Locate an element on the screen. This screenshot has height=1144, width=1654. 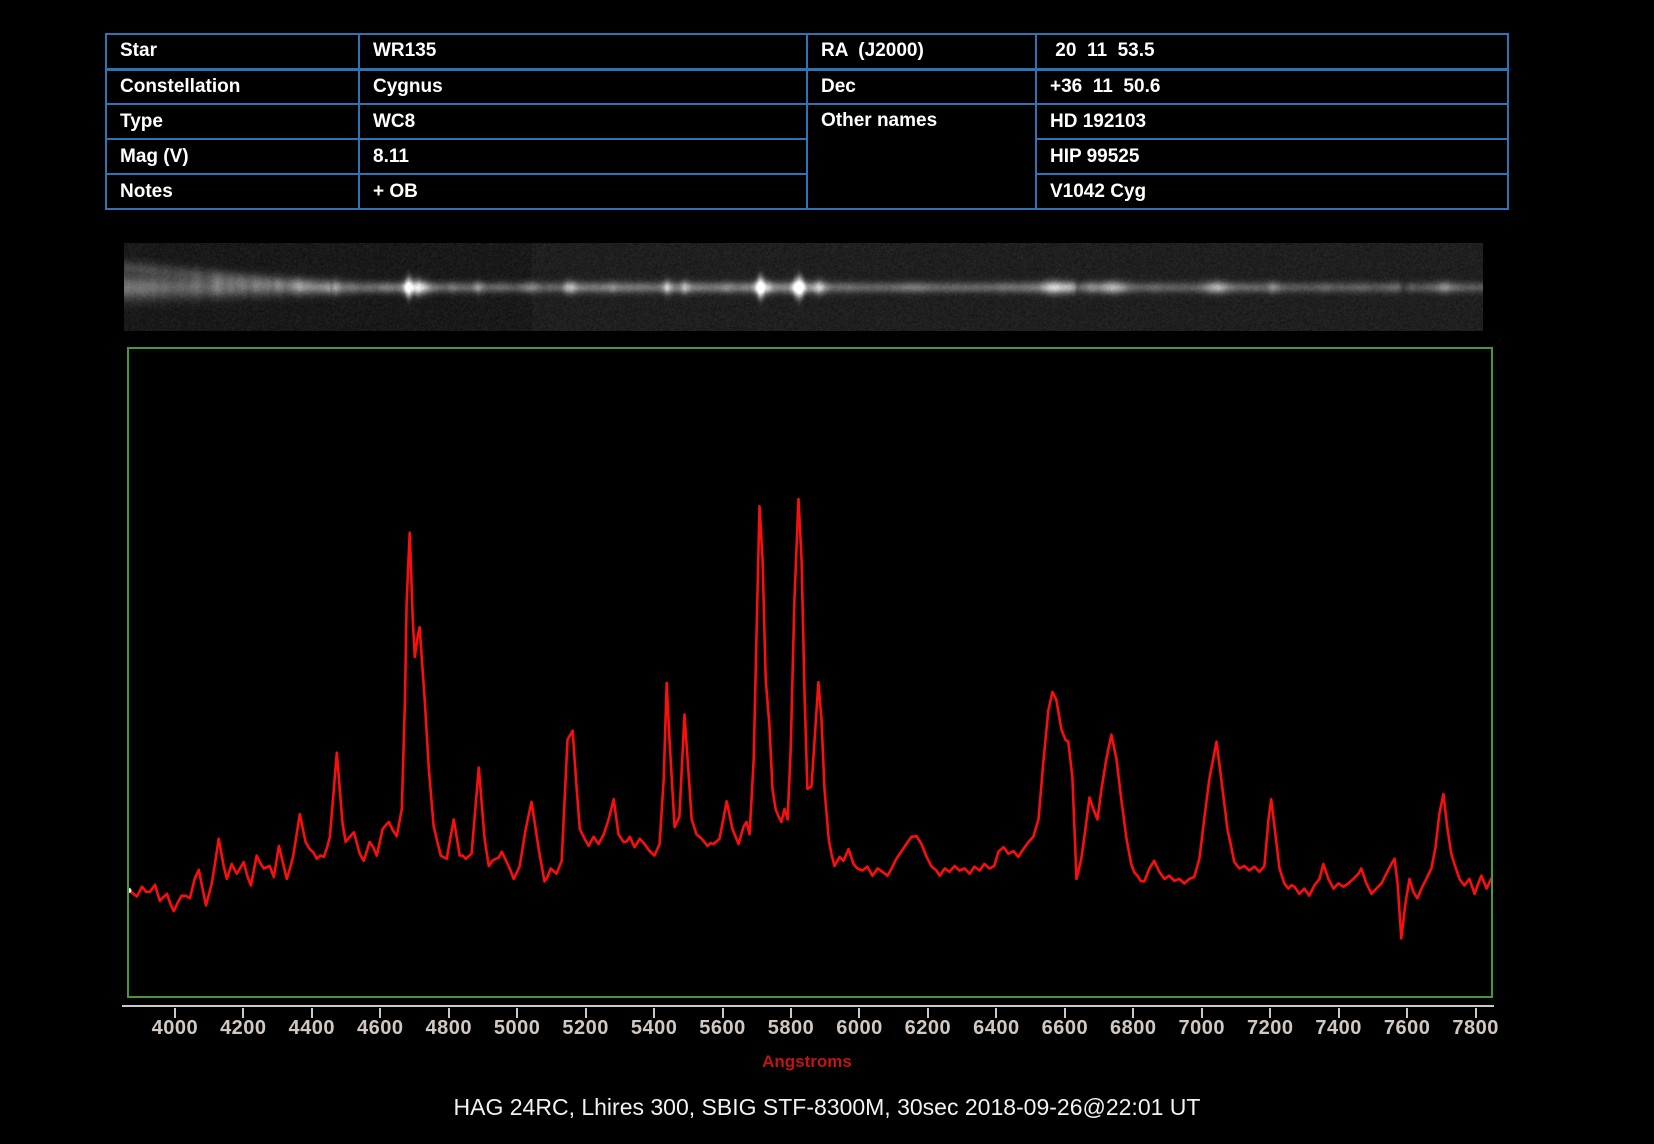
axis-tick-label: 5400 is located at coordinates (654, 1028).